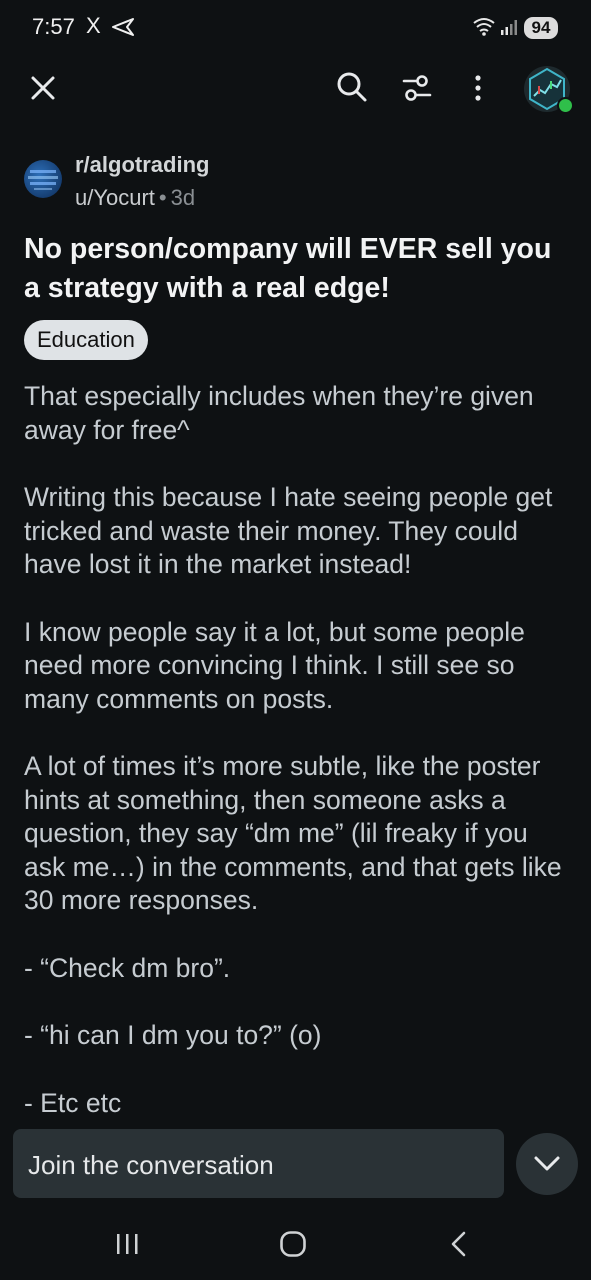 This screenshot has width=591, height=1280. I want to click on subreddit-icon-graphic, so click(43, 180).